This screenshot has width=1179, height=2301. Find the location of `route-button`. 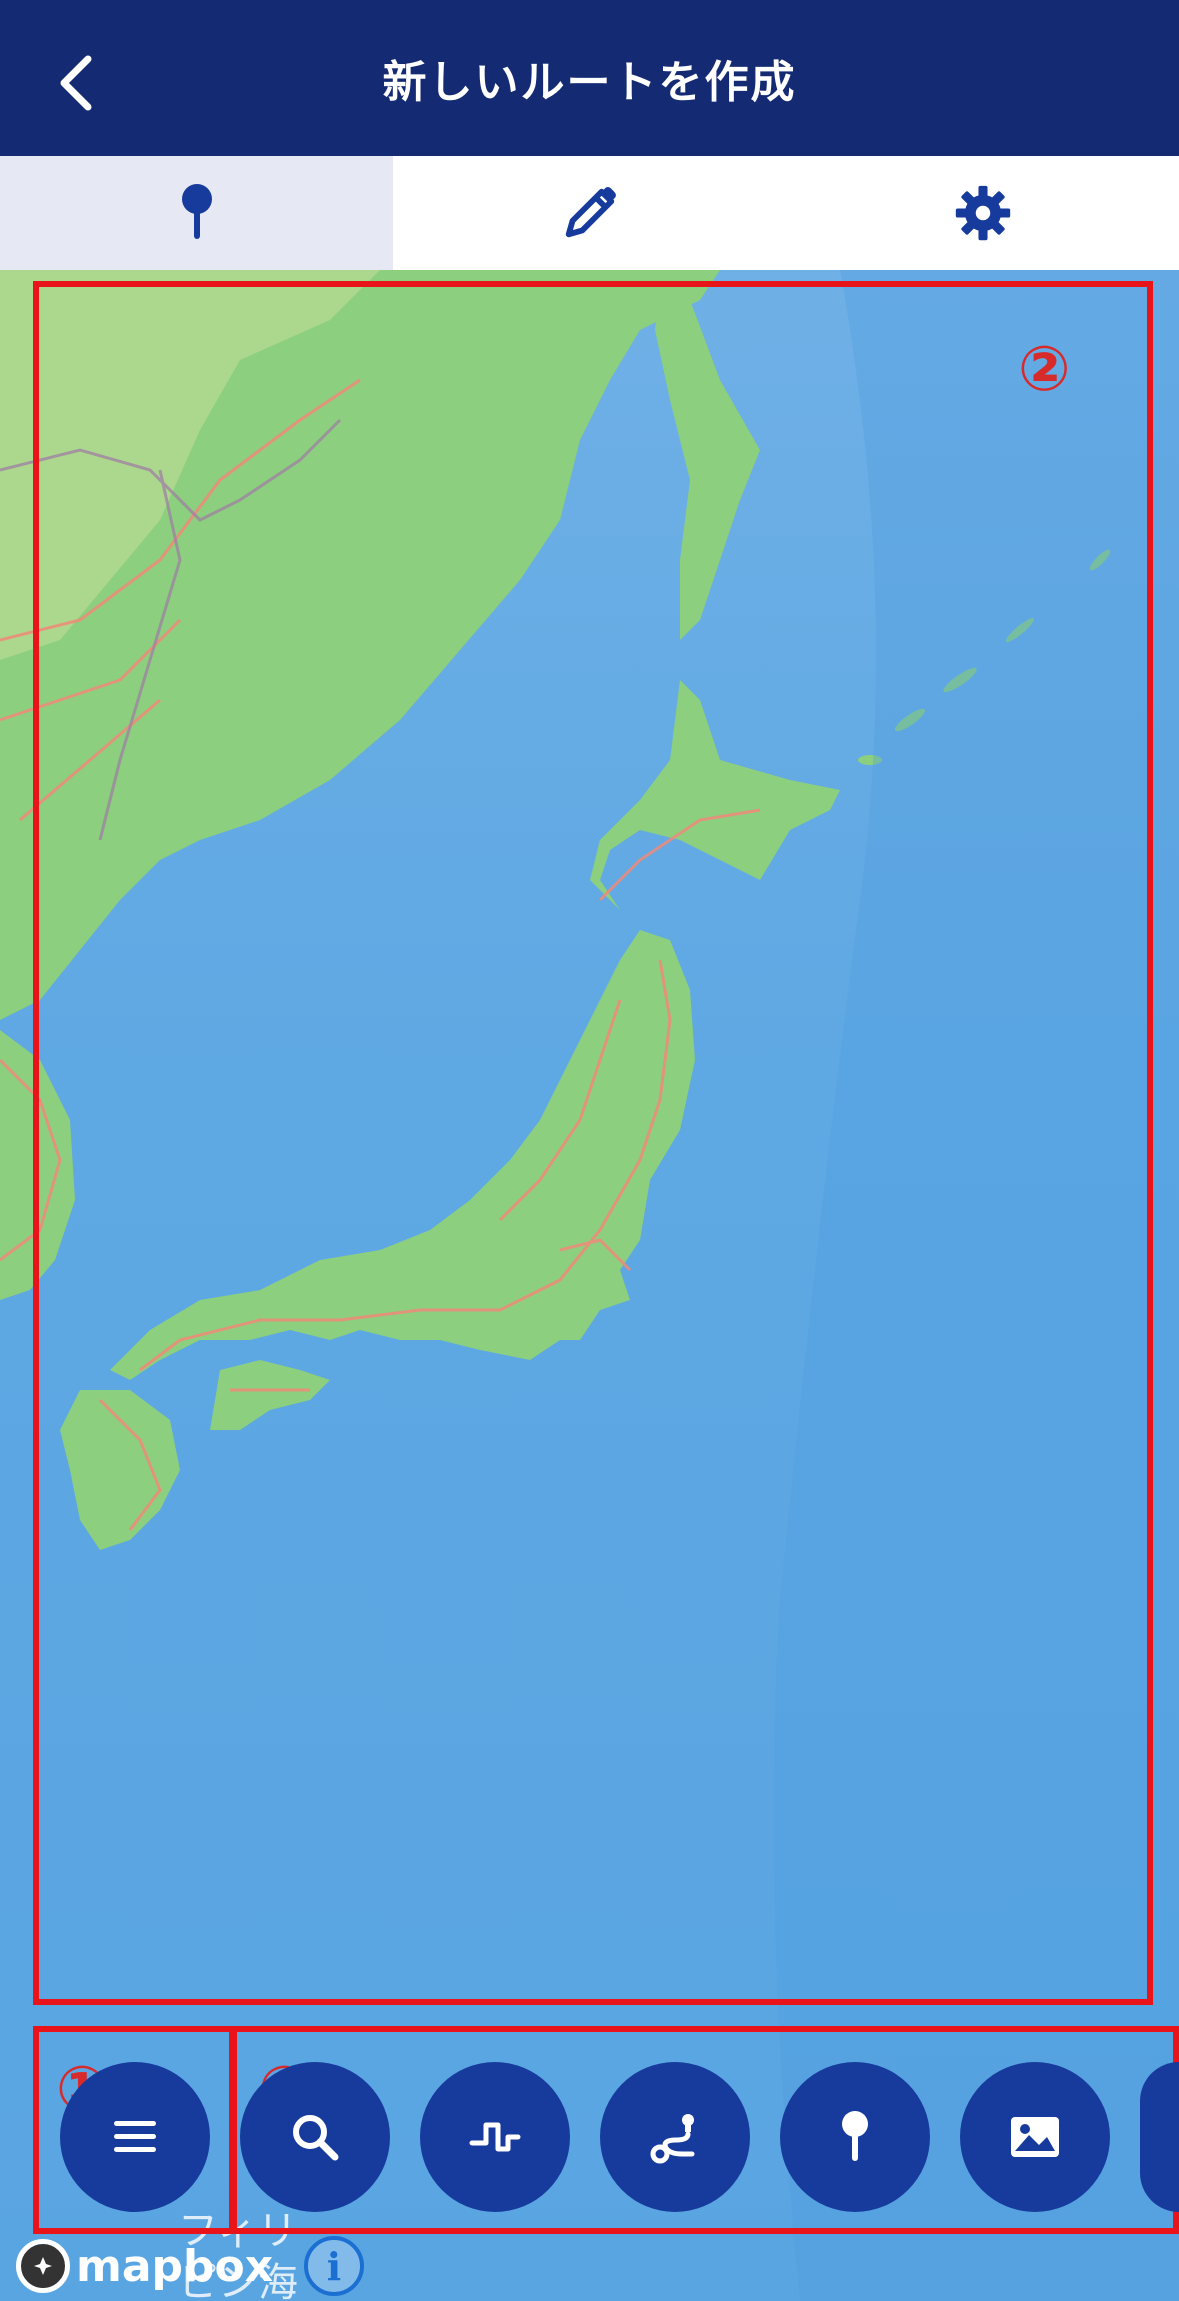

route-button is located at coordinates (675, 2137).